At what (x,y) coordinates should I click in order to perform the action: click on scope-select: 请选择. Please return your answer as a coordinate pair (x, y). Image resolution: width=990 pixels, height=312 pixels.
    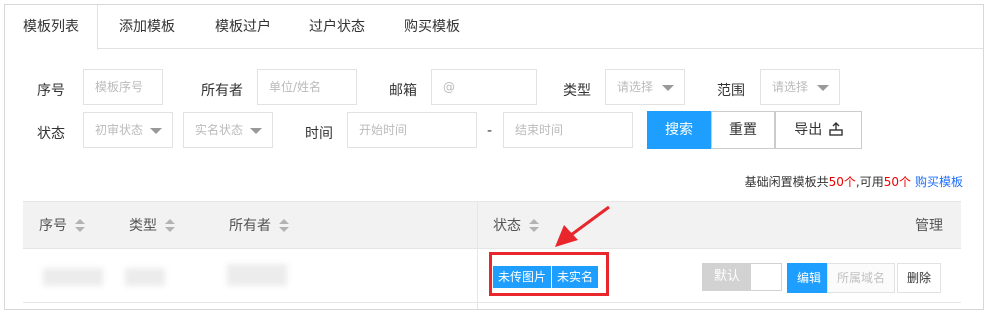
    Looking at the image, I should click on (800, 87).